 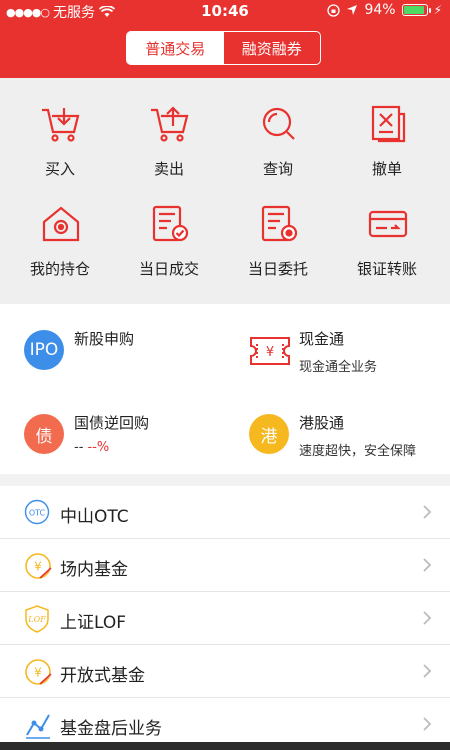 What do you see at coordinates (94, 570) in the screenshot?
I see `list-label: 场内基金` at bounding box center [94, 570].